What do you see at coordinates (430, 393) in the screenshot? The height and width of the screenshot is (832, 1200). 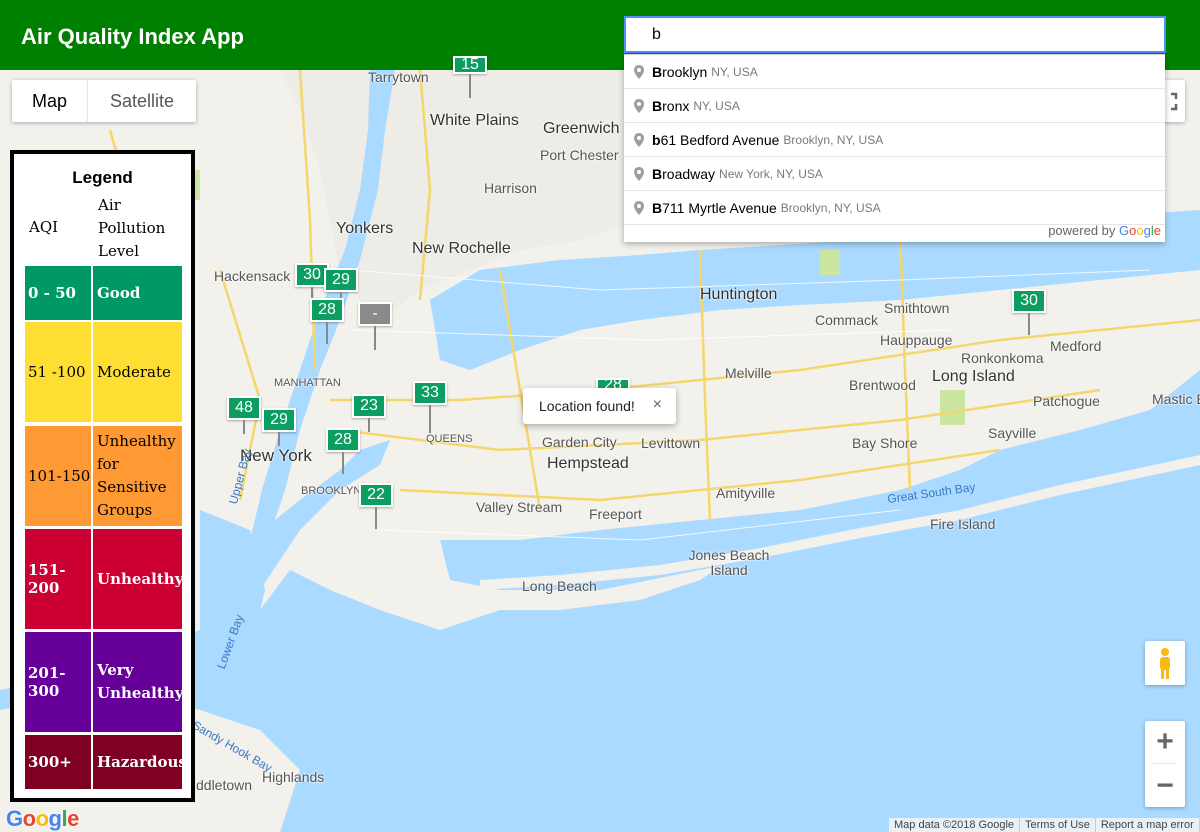 I see `aqi-marker-value: 33` at bounding box center [430, 393].